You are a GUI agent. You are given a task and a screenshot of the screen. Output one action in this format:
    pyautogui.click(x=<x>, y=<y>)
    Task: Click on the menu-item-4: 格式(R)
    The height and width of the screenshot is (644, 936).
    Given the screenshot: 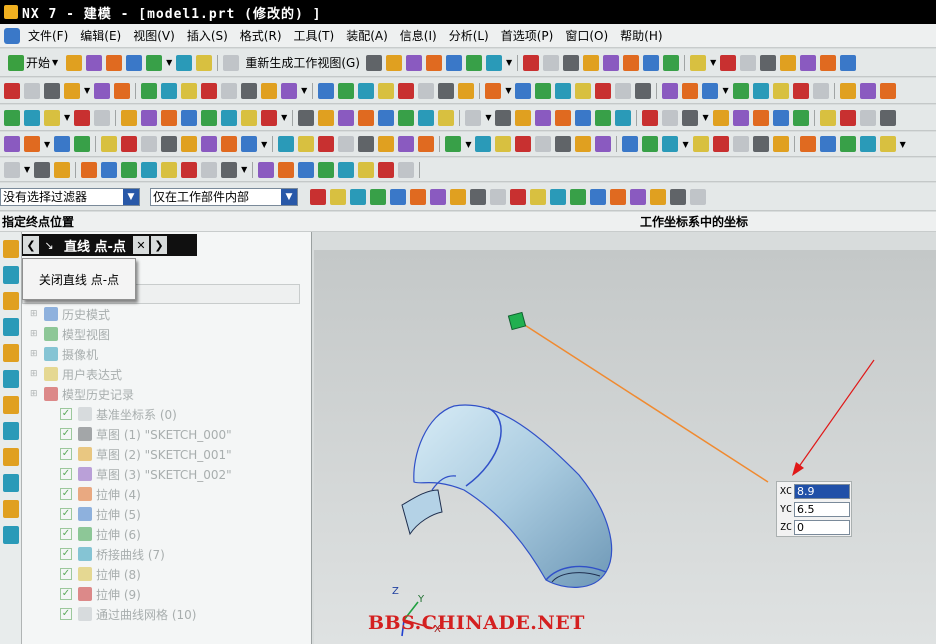 What is the action you would take?
    pyautogui.click(x=261, y=35)
    